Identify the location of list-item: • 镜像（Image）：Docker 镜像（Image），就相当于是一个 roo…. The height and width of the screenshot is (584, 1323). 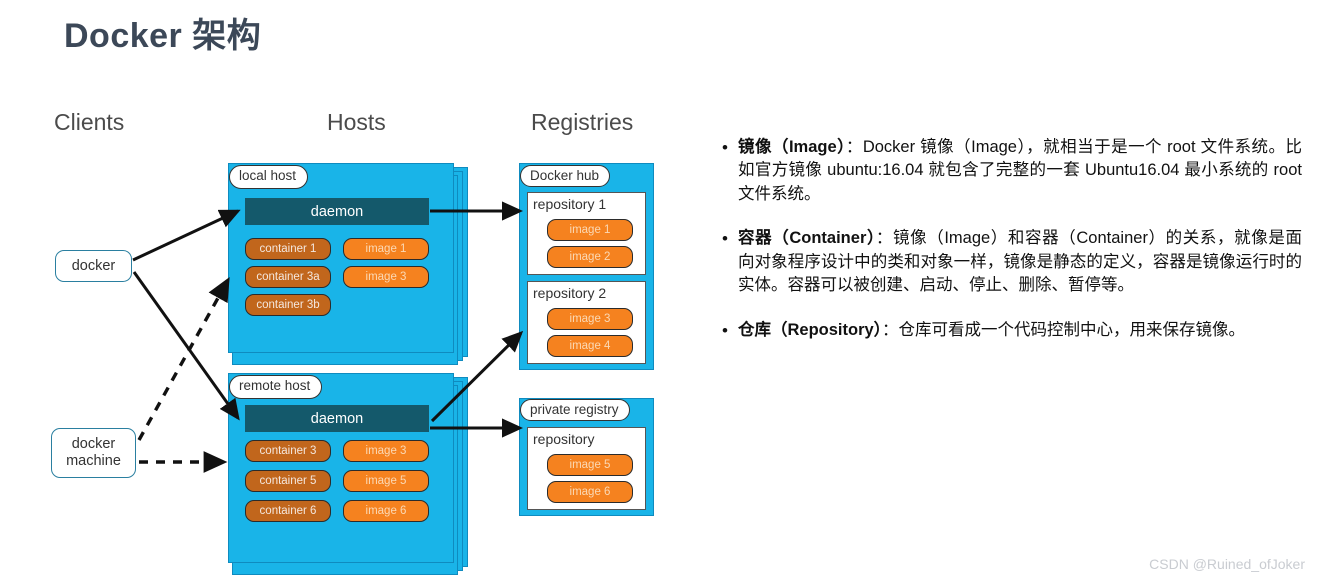
(1012, 171).